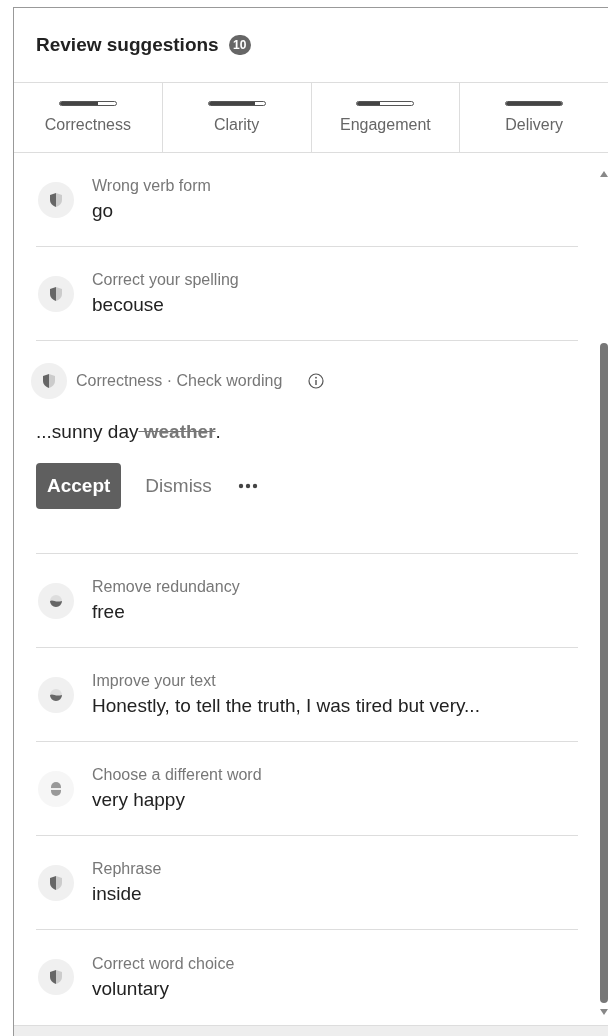  What do you see at coordinates (117, 894) in the screenshot?
I see `suggestion-text: inside` at bounding box center [117, 894].